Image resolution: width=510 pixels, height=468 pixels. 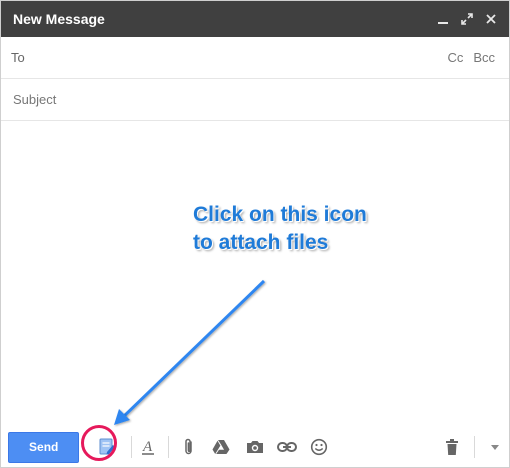 I want to click on to-row: To Cc Bcc, so click(x=255, y=58).